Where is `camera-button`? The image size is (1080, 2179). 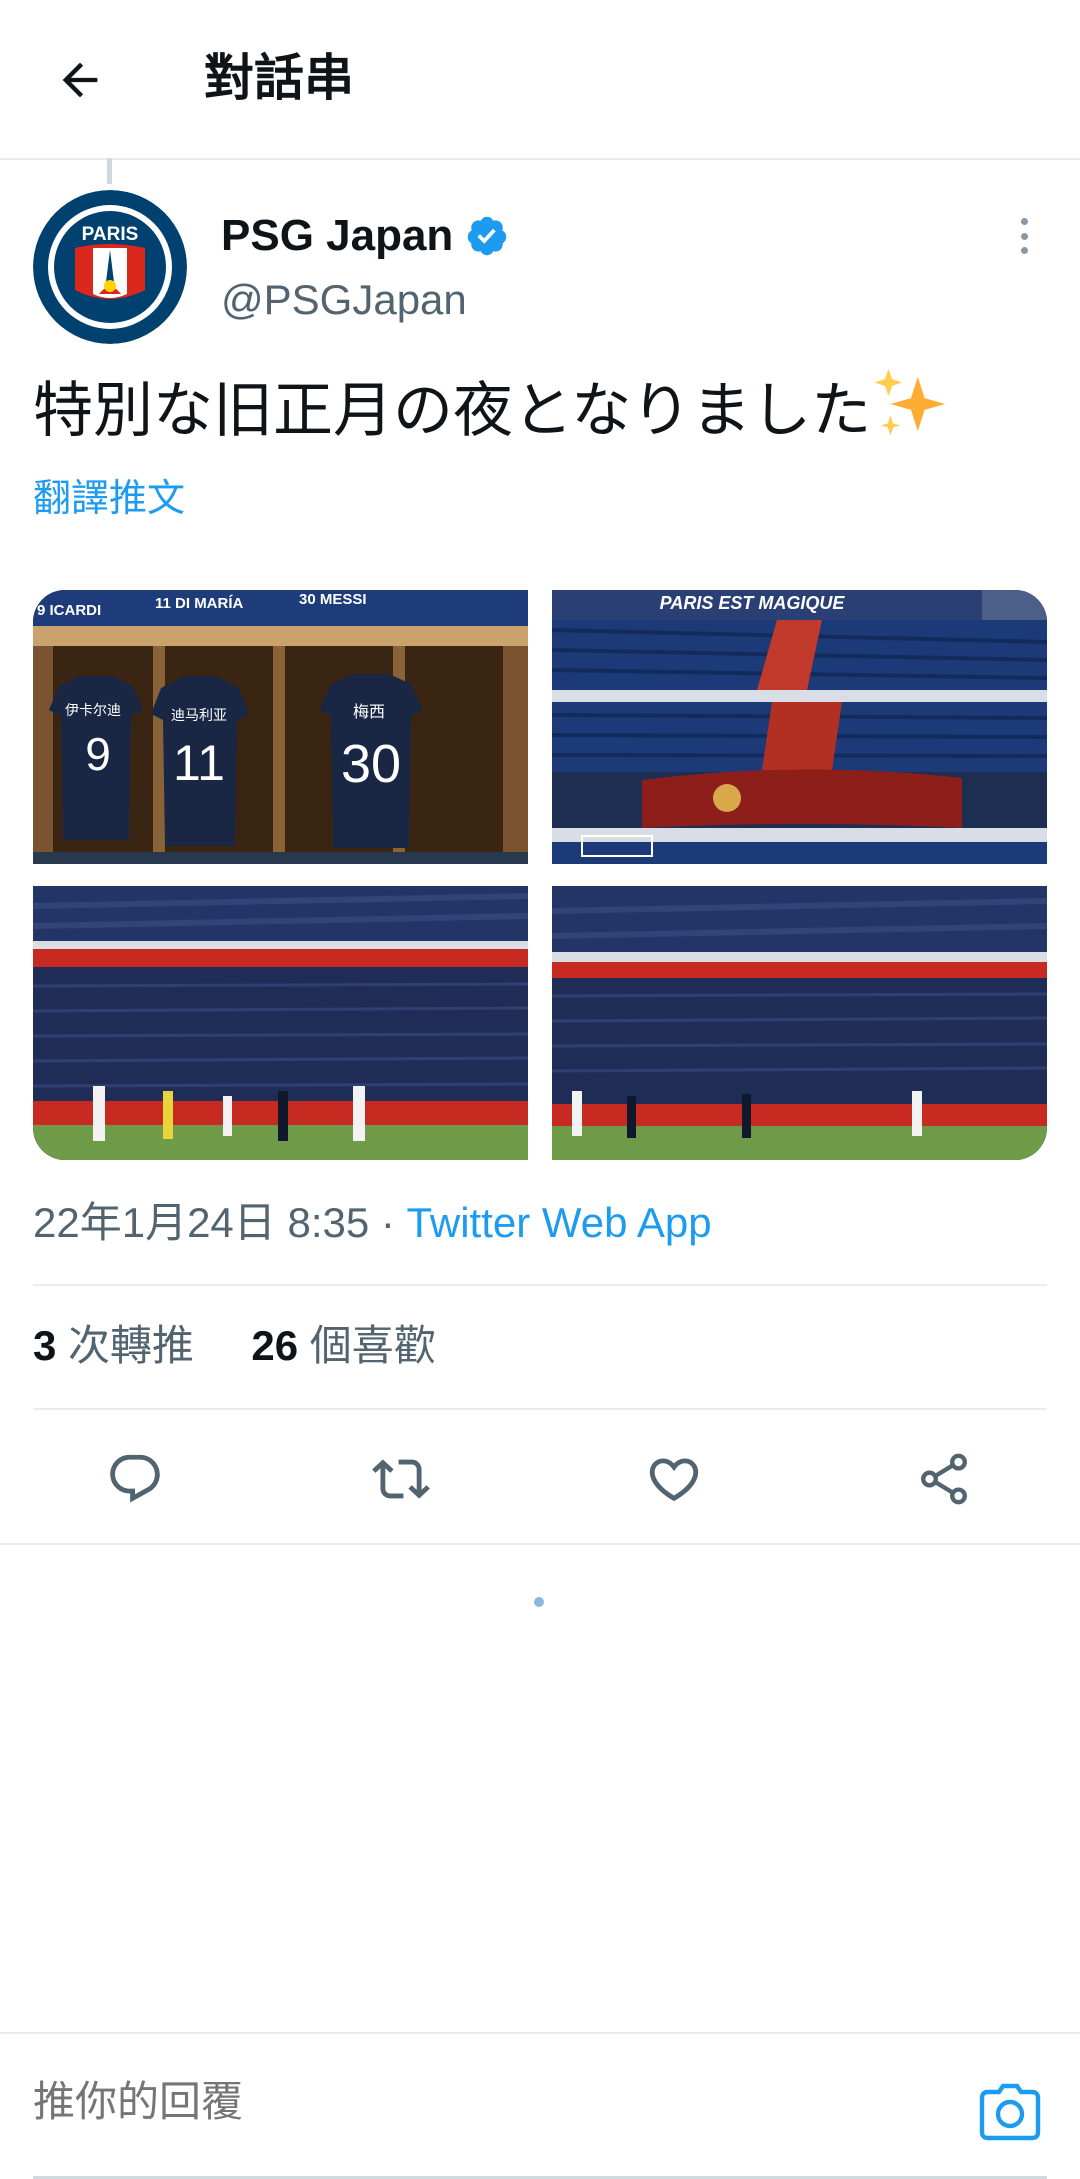
camera-button is located at coordinates (1010, 2112).